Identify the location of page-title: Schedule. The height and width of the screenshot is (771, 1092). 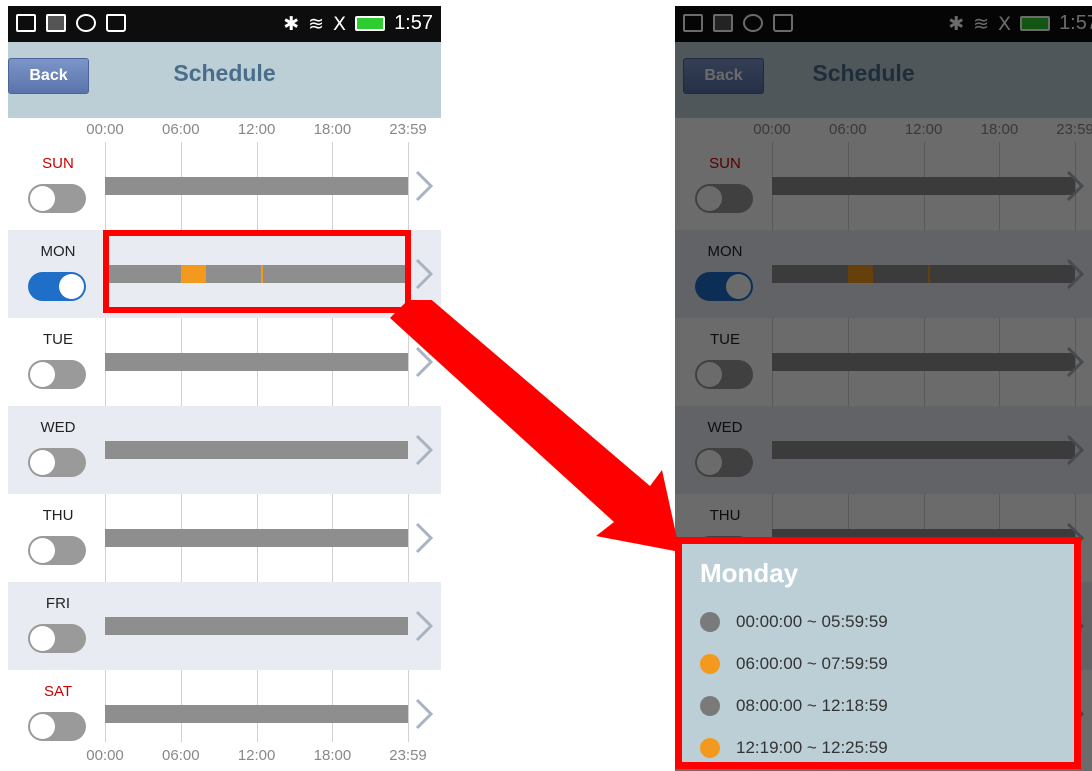
(224, 73).